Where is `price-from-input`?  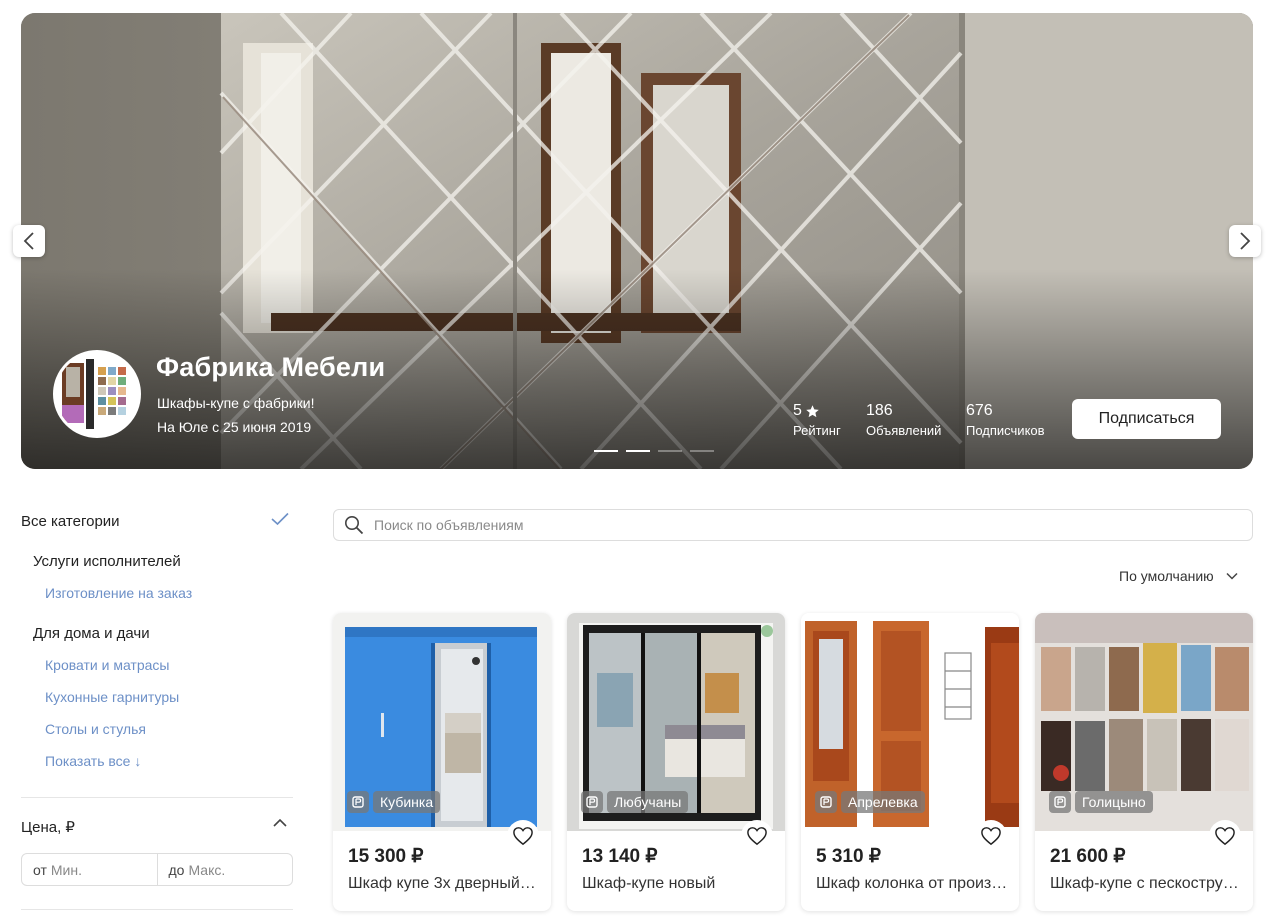
price-from-input is located at coordinates (103, 869).